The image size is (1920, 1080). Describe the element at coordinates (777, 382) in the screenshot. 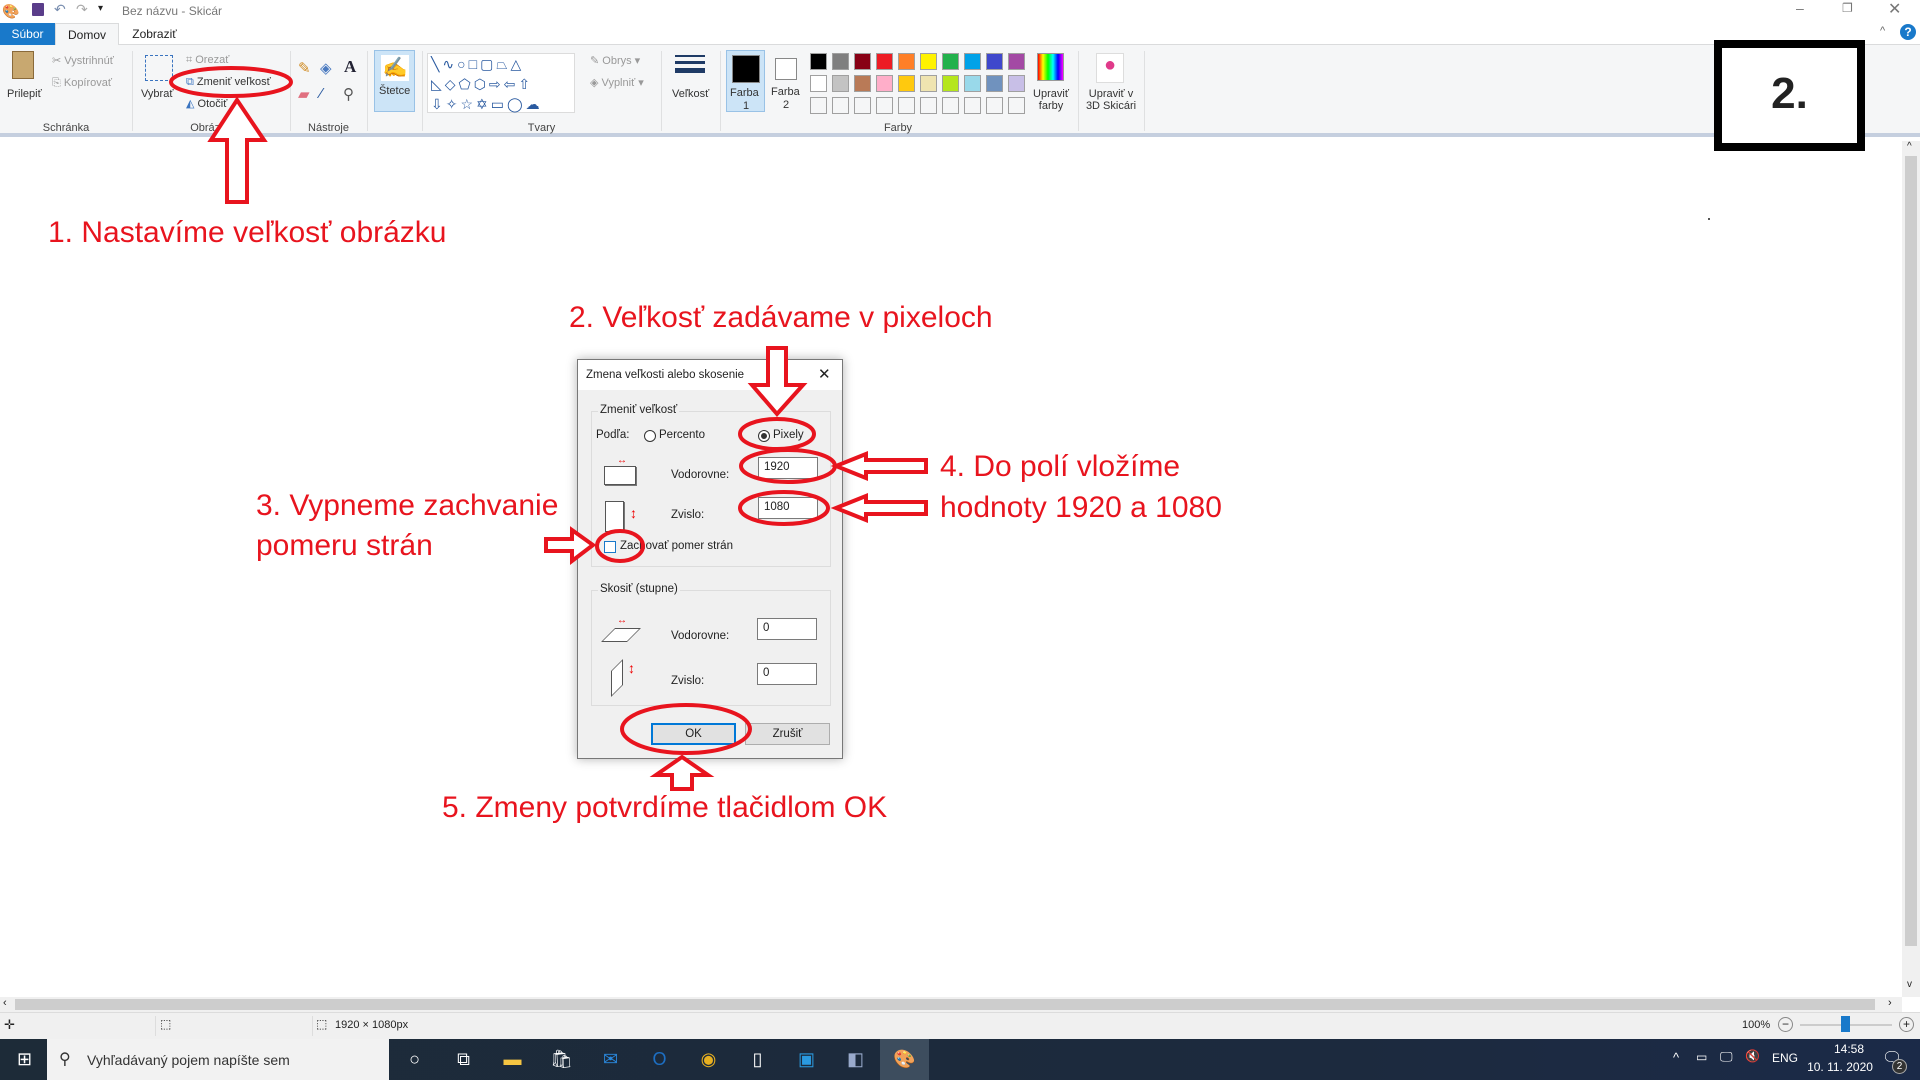

I see `arrow-down-icon` at that location.